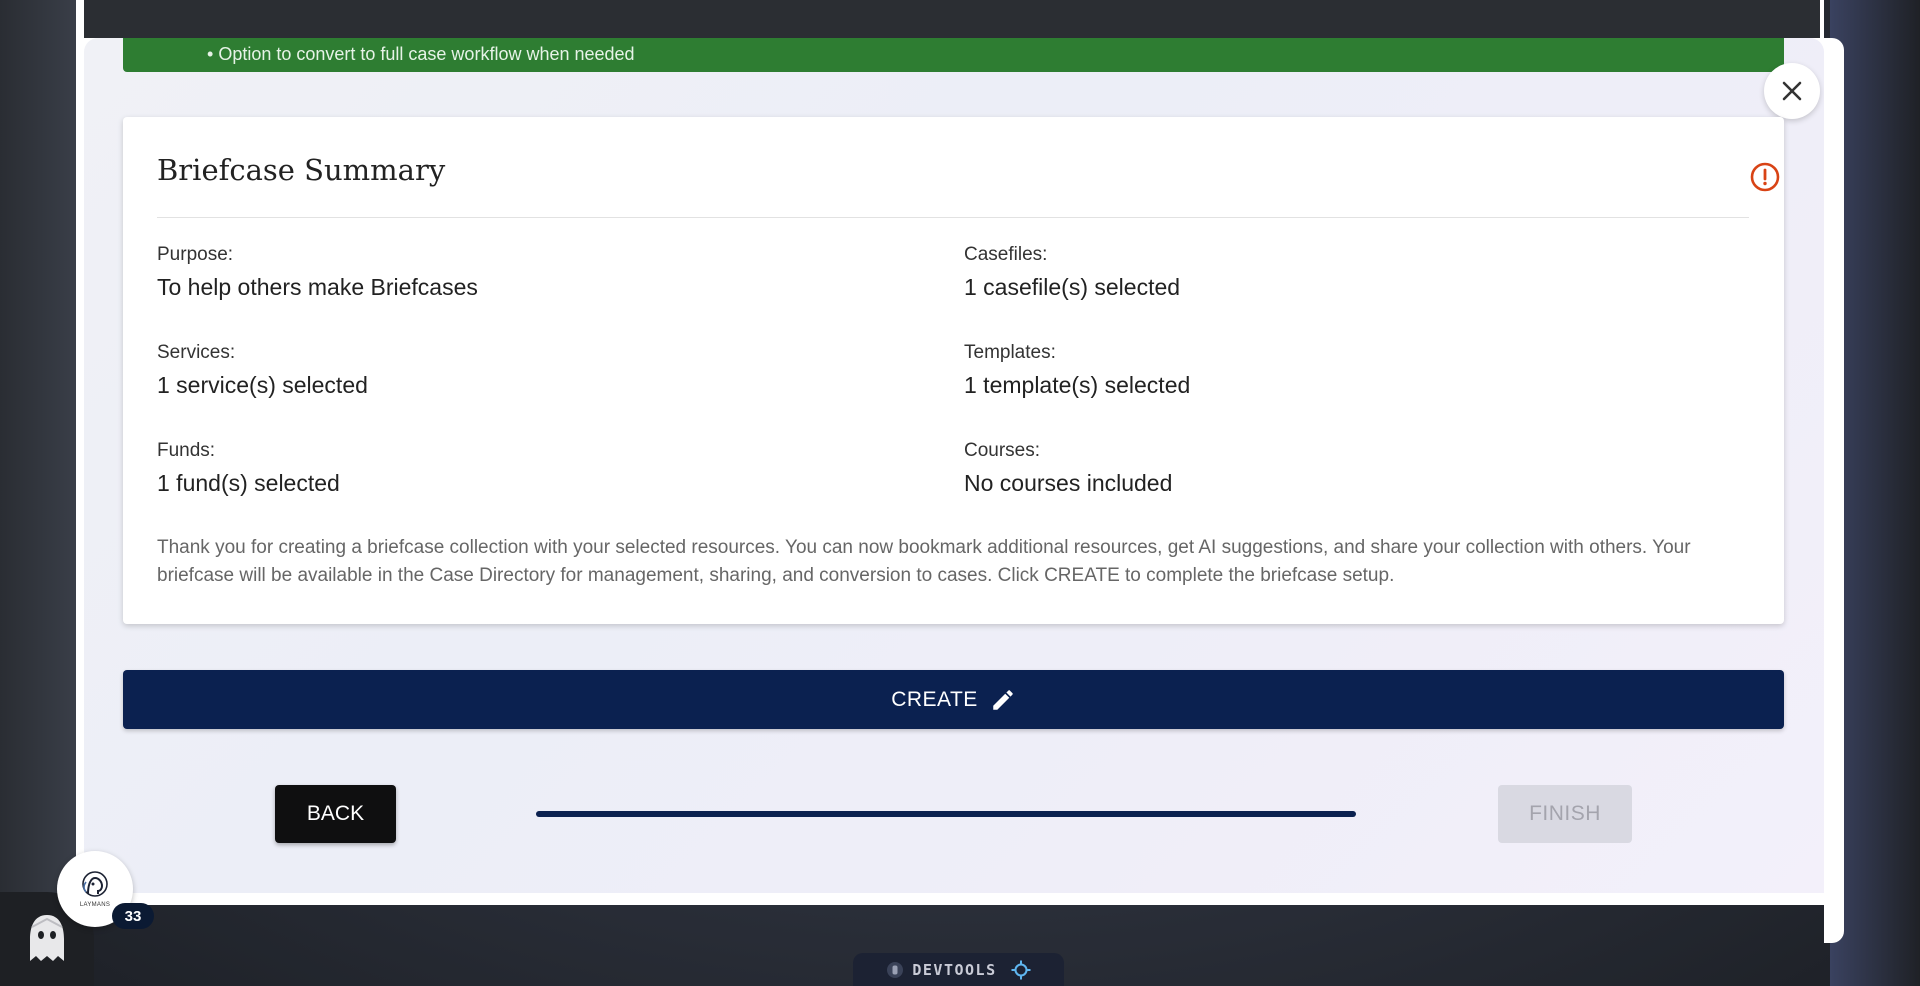 This screenshot has width=1920, height=986. I want to click on laymans-logo-icon, so click(95, 884).